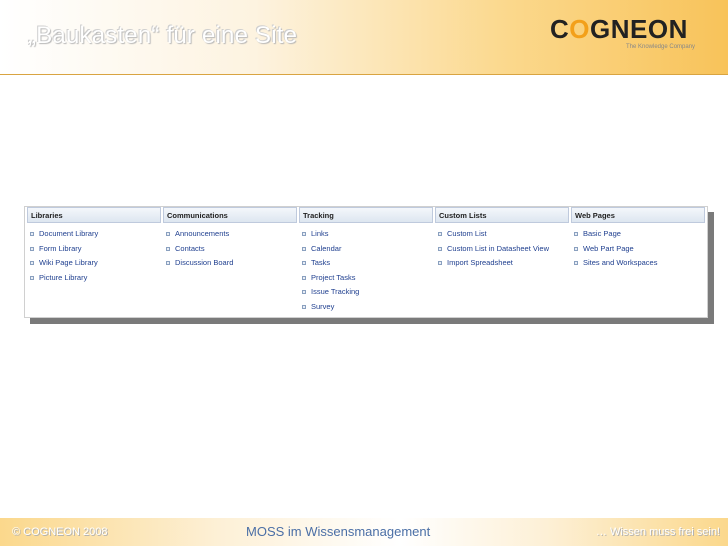 The image size is (728, 546). What do you see at coordinates (94, 236) in the screenshot?
I see `create-link-document-library: Document Library` at bounding box center [94, 236].